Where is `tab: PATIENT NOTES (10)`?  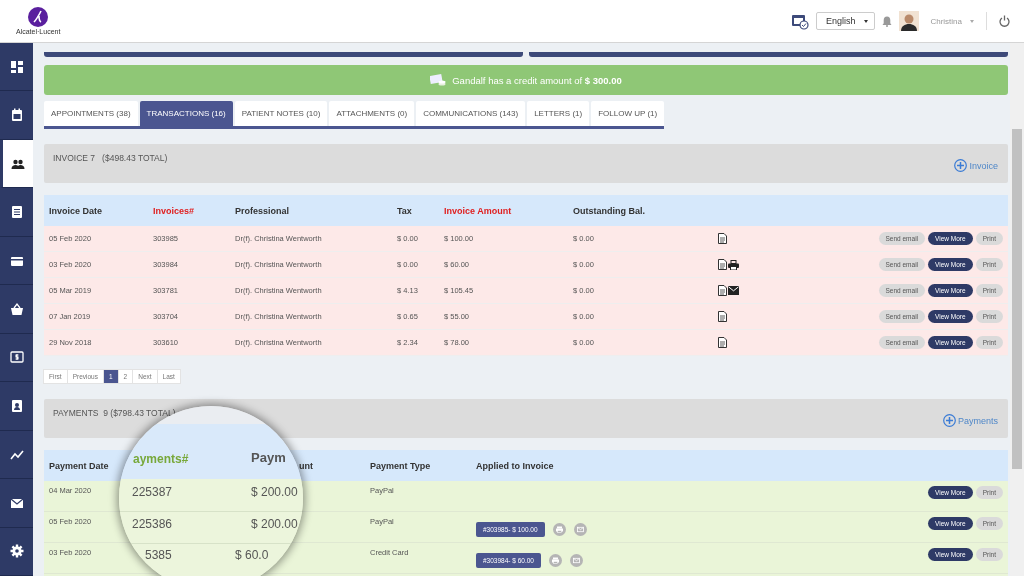
tab: PATIENT NOTES (10) is located at coordinates (281, 113).